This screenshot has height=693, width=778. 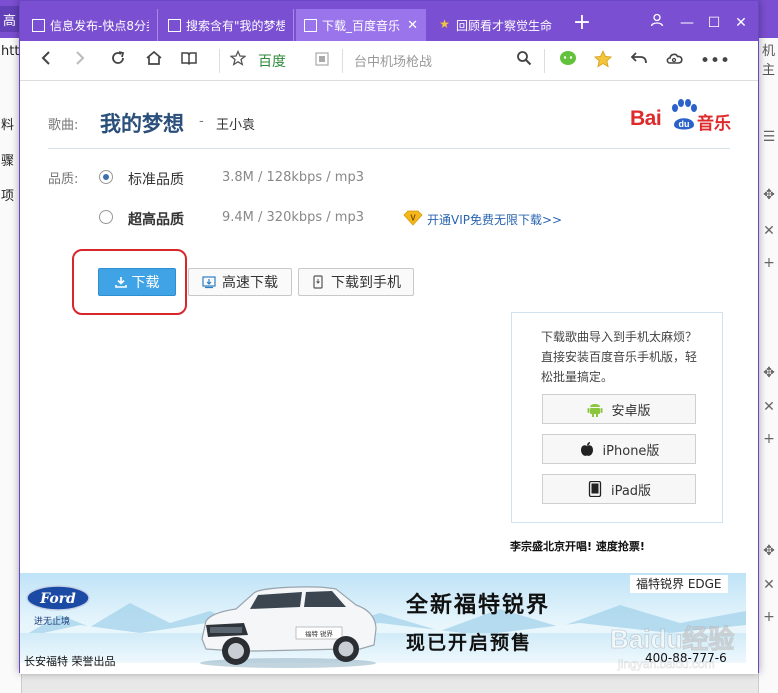 I want to click on tab-baidu-music: 下载_百度音乐 ✕, so click(x=361, y=25).